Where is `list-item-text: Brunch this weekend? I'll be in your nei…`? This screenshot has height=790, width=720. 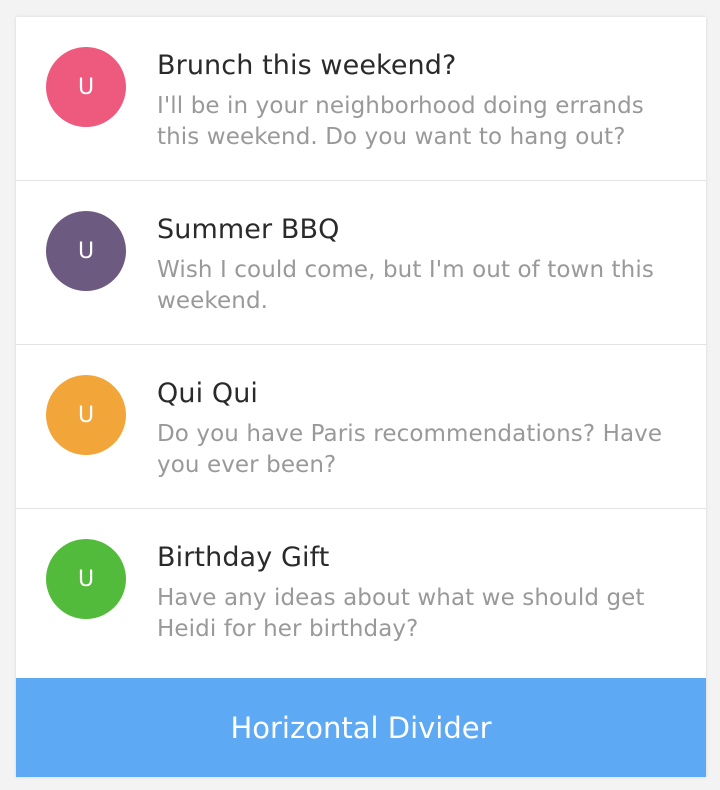 list-item-text: Brunch this weekend? I'll be in your nei… is located at coordinates (422, 101).